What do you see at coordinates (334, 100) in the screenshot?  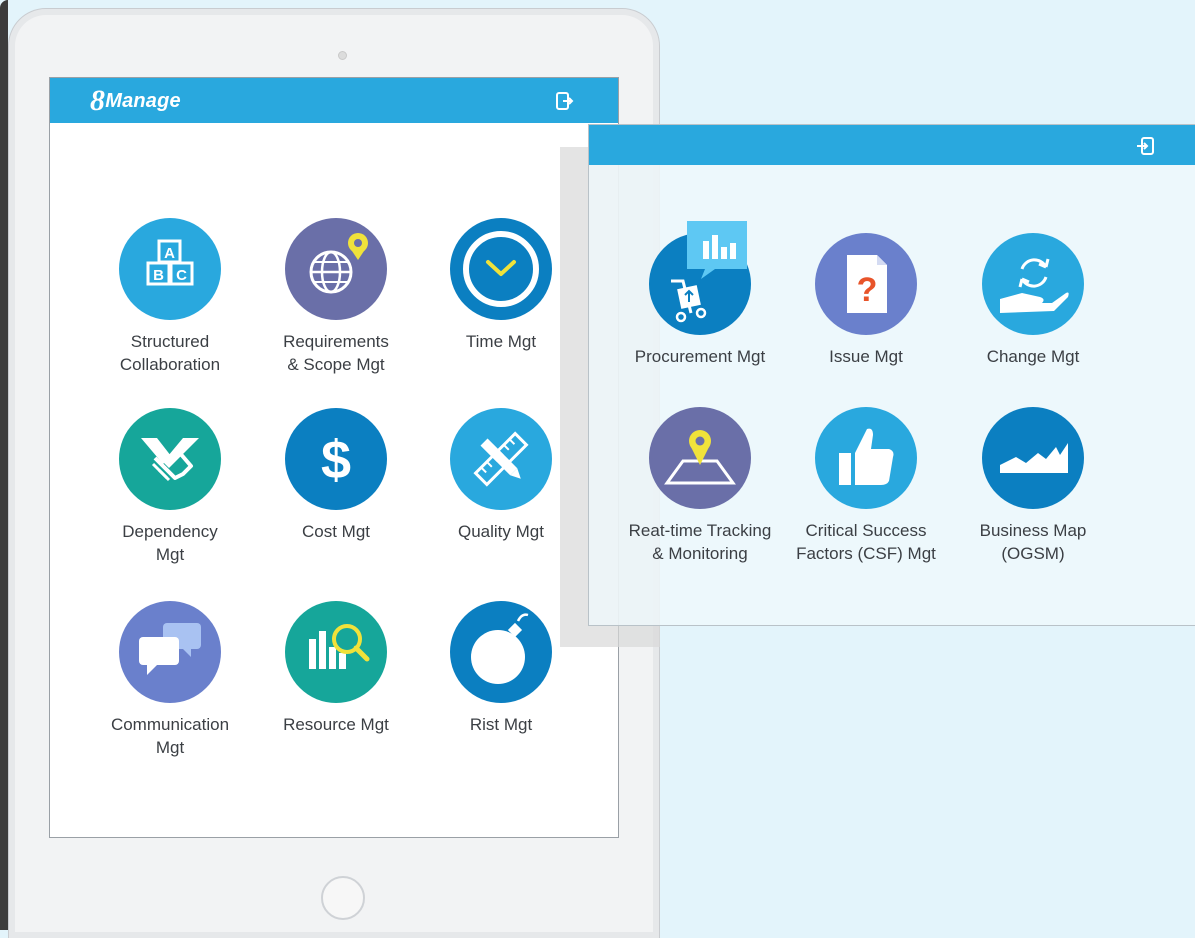 I see `app-header: 8Manage` at bounding box center [334, 100].